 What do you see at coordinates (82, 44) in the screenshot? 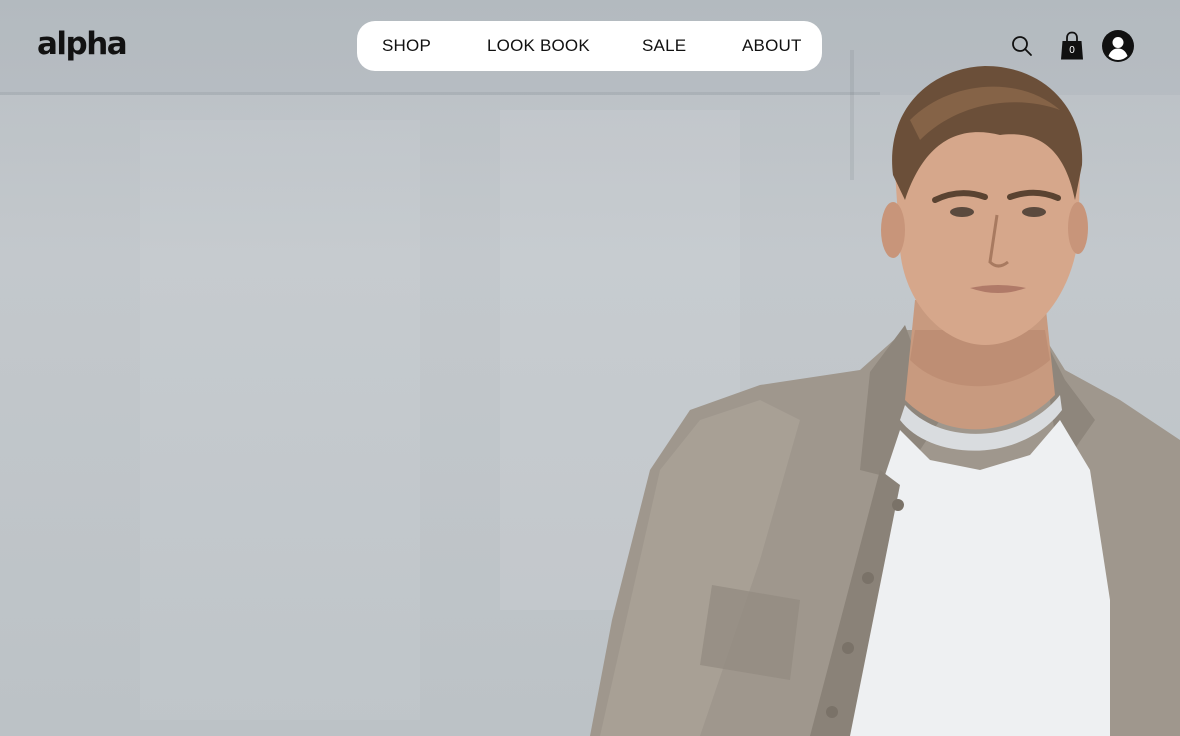
I see `brand-logo: alpha` at bounding box center [82, 44].